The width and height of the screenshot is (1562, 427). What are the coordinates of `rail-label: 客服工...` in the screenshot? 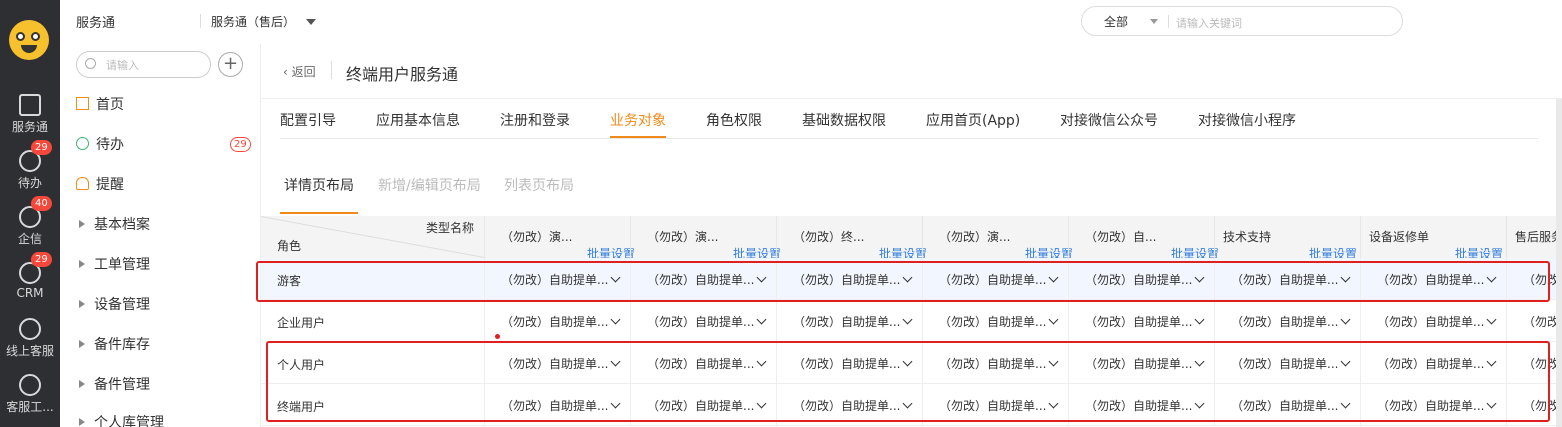 It's located at (30, 407).